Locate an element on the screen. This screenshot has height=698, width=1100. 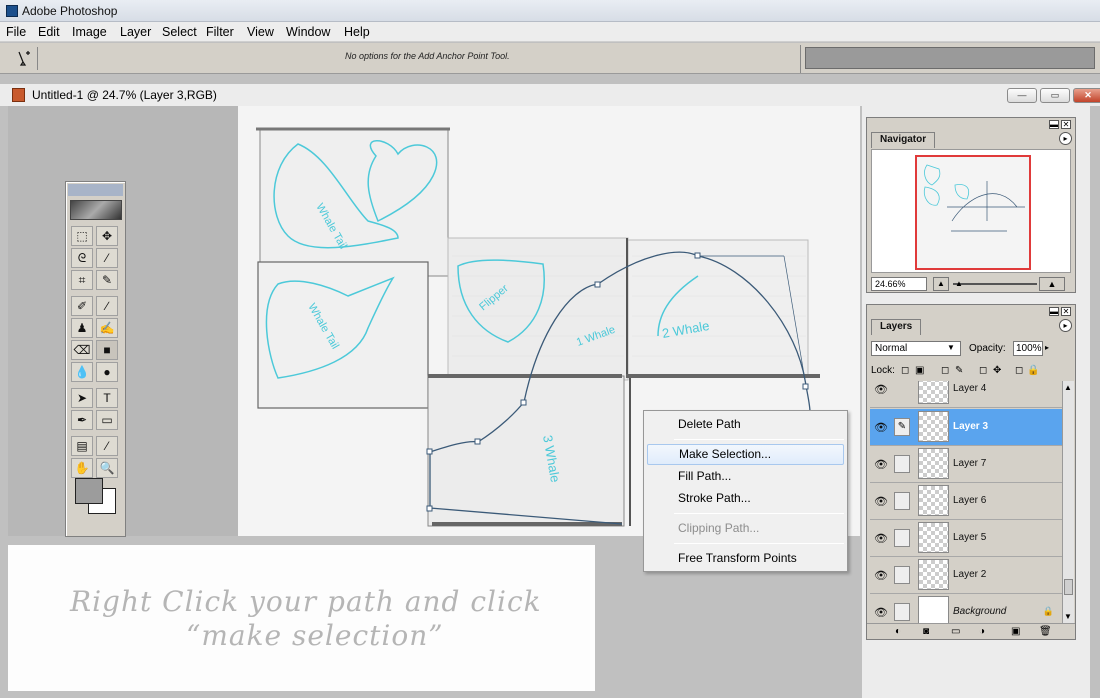
scrollbar-thumb is located at coordinates (1068, 587).